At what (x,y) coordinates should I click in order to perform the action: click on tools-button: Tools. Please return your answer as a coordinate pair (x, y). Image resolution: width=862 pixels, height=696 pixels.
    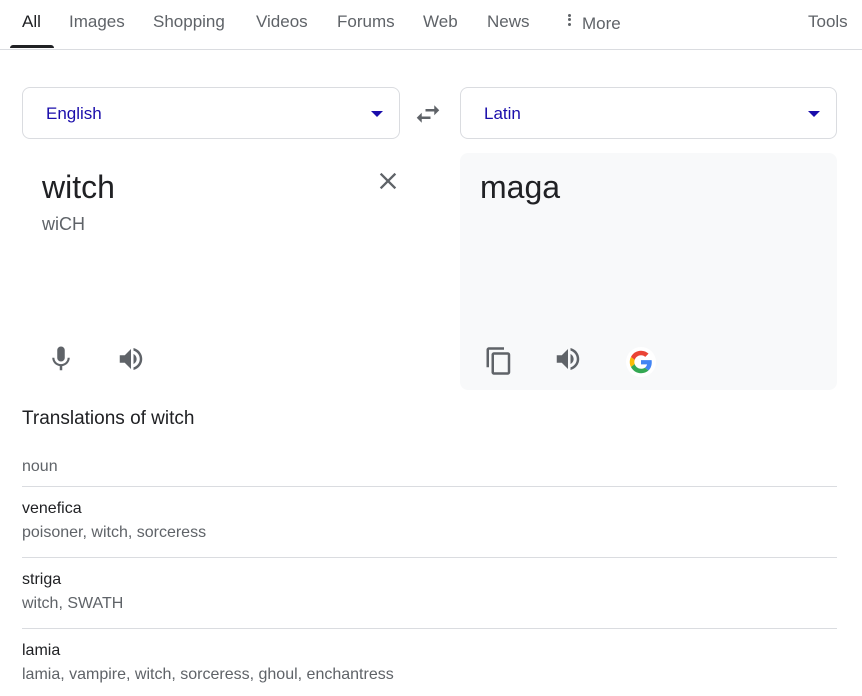
    Looking at the image, I should click on (828, 22).